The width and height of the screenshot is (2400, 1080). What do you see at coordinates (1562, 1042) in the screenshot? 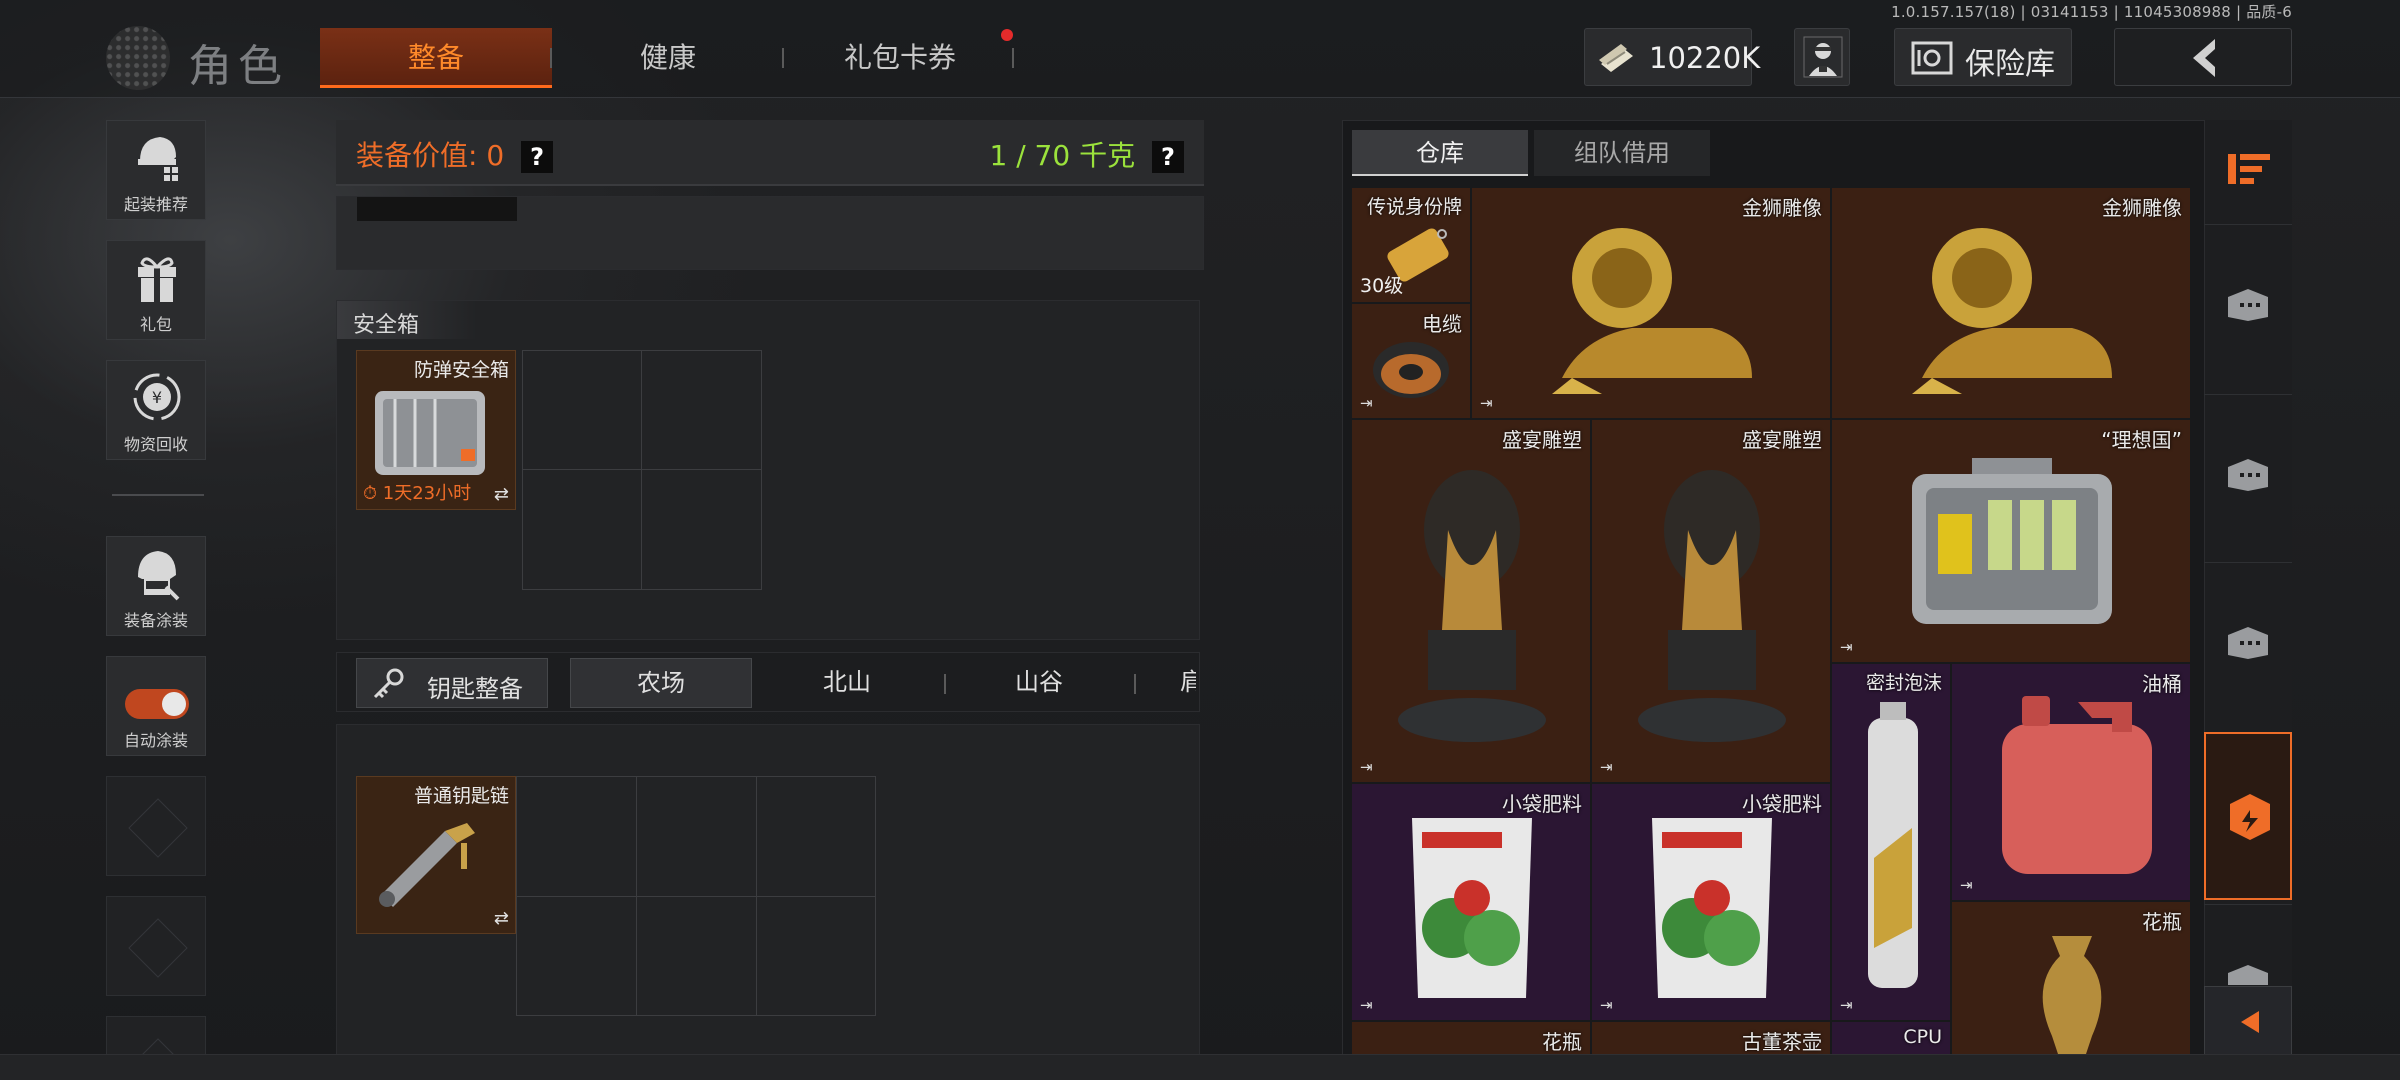
I see `item-name: 花瓶` at bounding box center [1562, 1042].